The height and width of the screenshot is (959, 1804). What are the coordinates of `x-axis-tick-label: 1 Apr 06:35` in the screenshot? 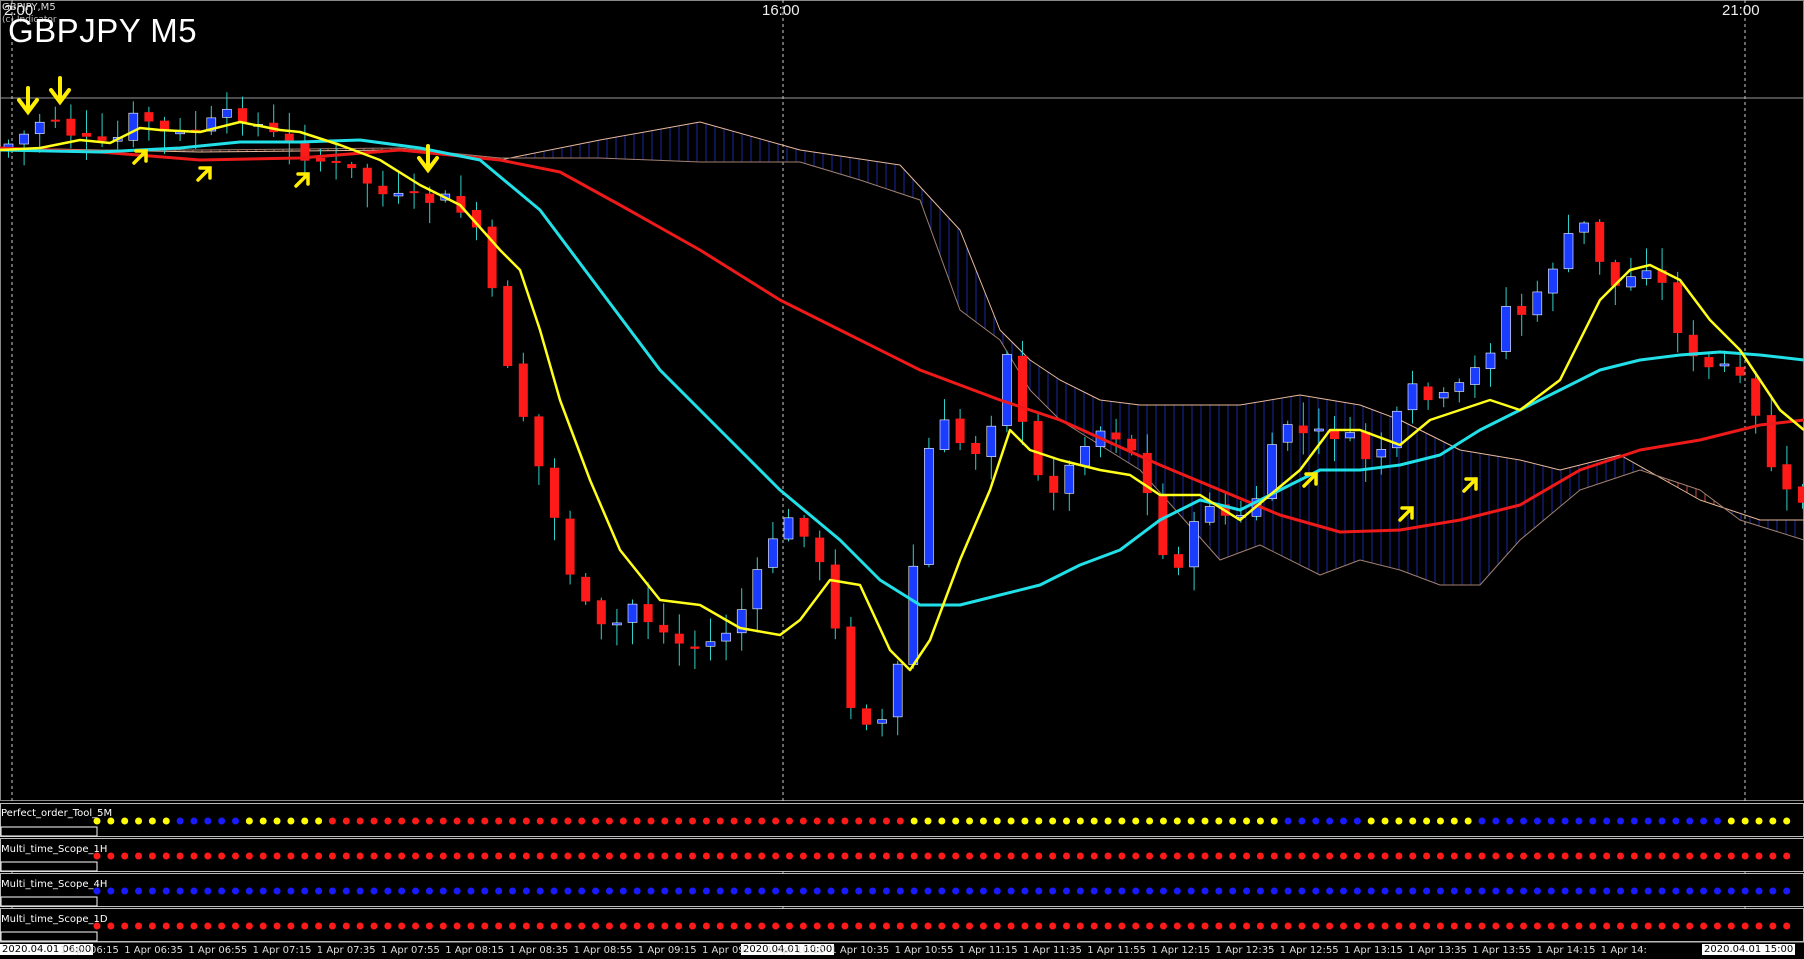 It's located at (154, 950).